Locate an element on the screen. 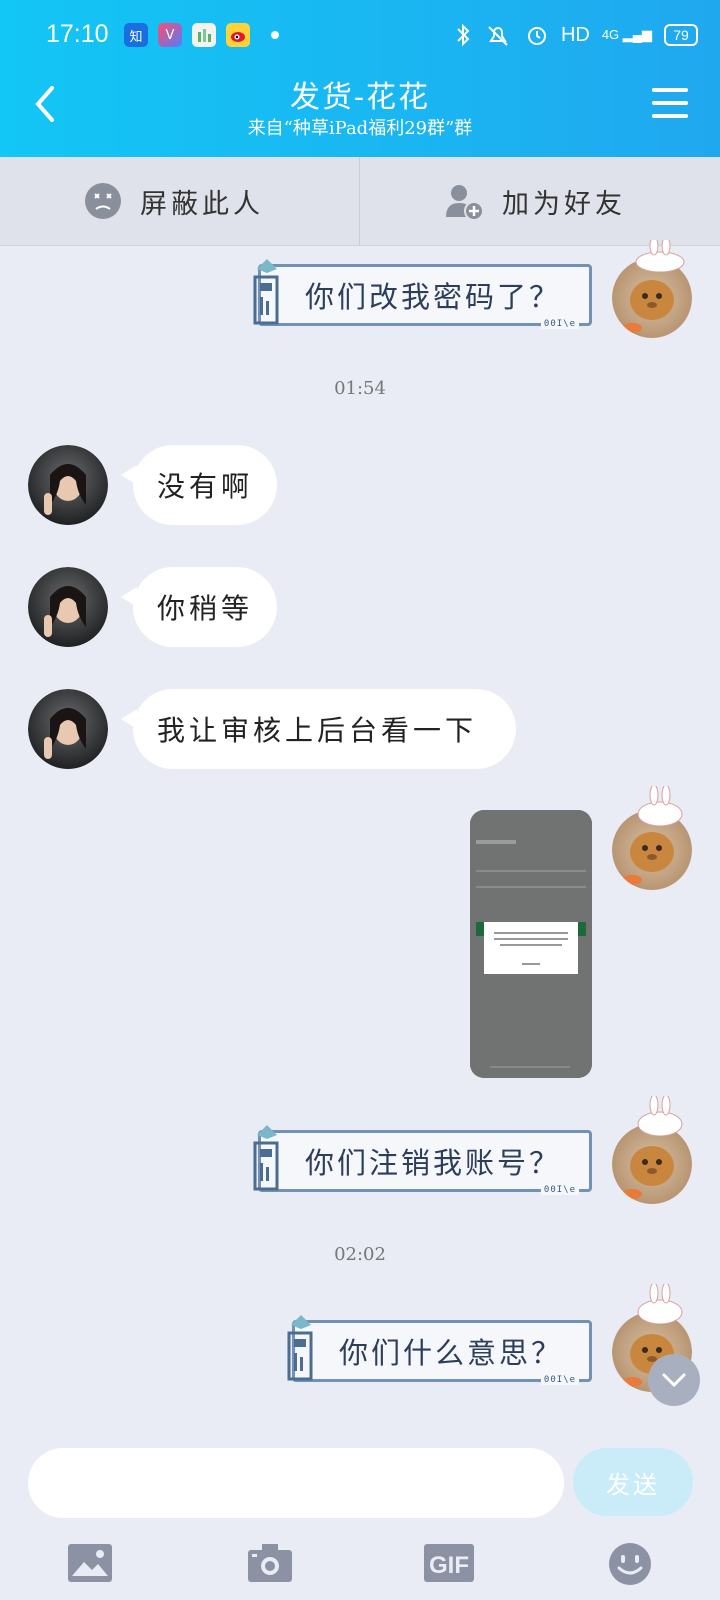 This screenshot has width=720, height=1600. chat-subtitle: 来自“种草iPad福利29群”群 is located at coordinates (360, 128).